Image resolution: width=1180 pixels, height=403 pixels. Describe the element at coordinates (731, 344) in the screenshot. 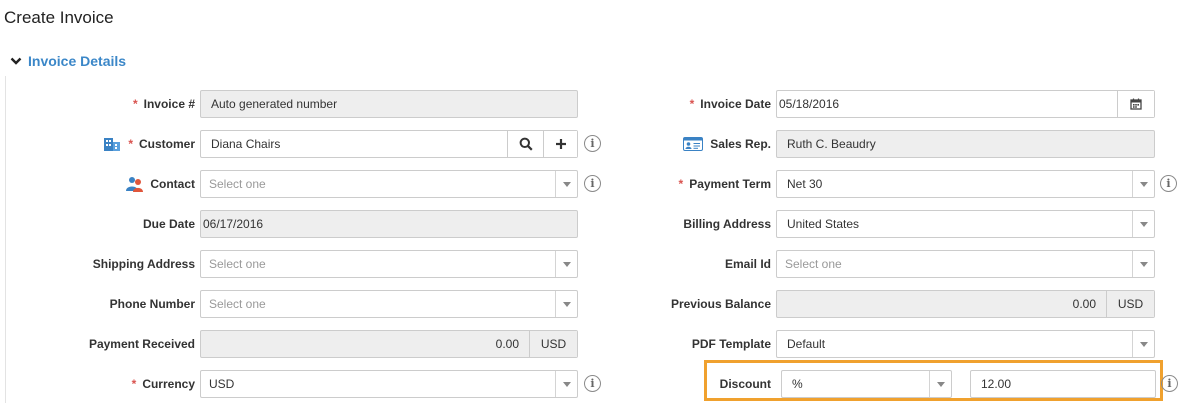

I see `pdf-template-label: PDF Template` at that location.